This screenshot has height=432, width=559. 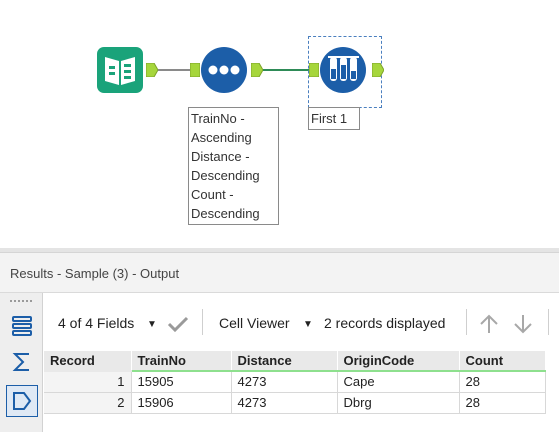 I want to click on column-header: Distance, so click(x=284, y=361).